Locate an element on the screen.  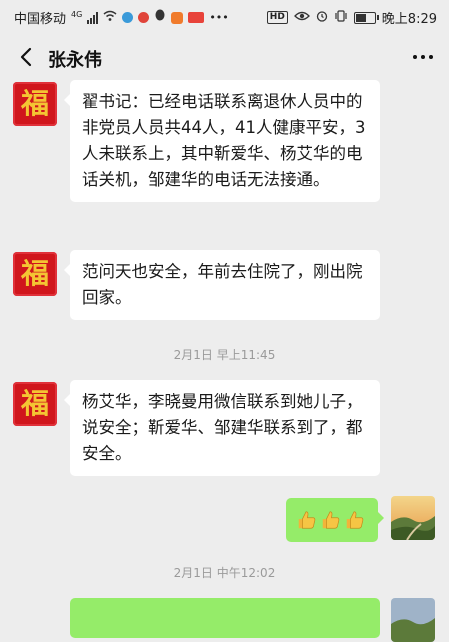
signal-icon is located at coordinates (93, 17).